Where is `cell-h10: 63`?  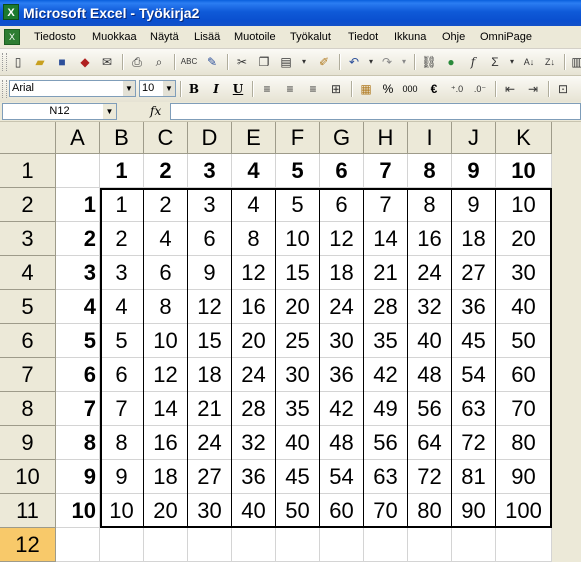
cell-h10: 63 is located at coordinates (386, 477).